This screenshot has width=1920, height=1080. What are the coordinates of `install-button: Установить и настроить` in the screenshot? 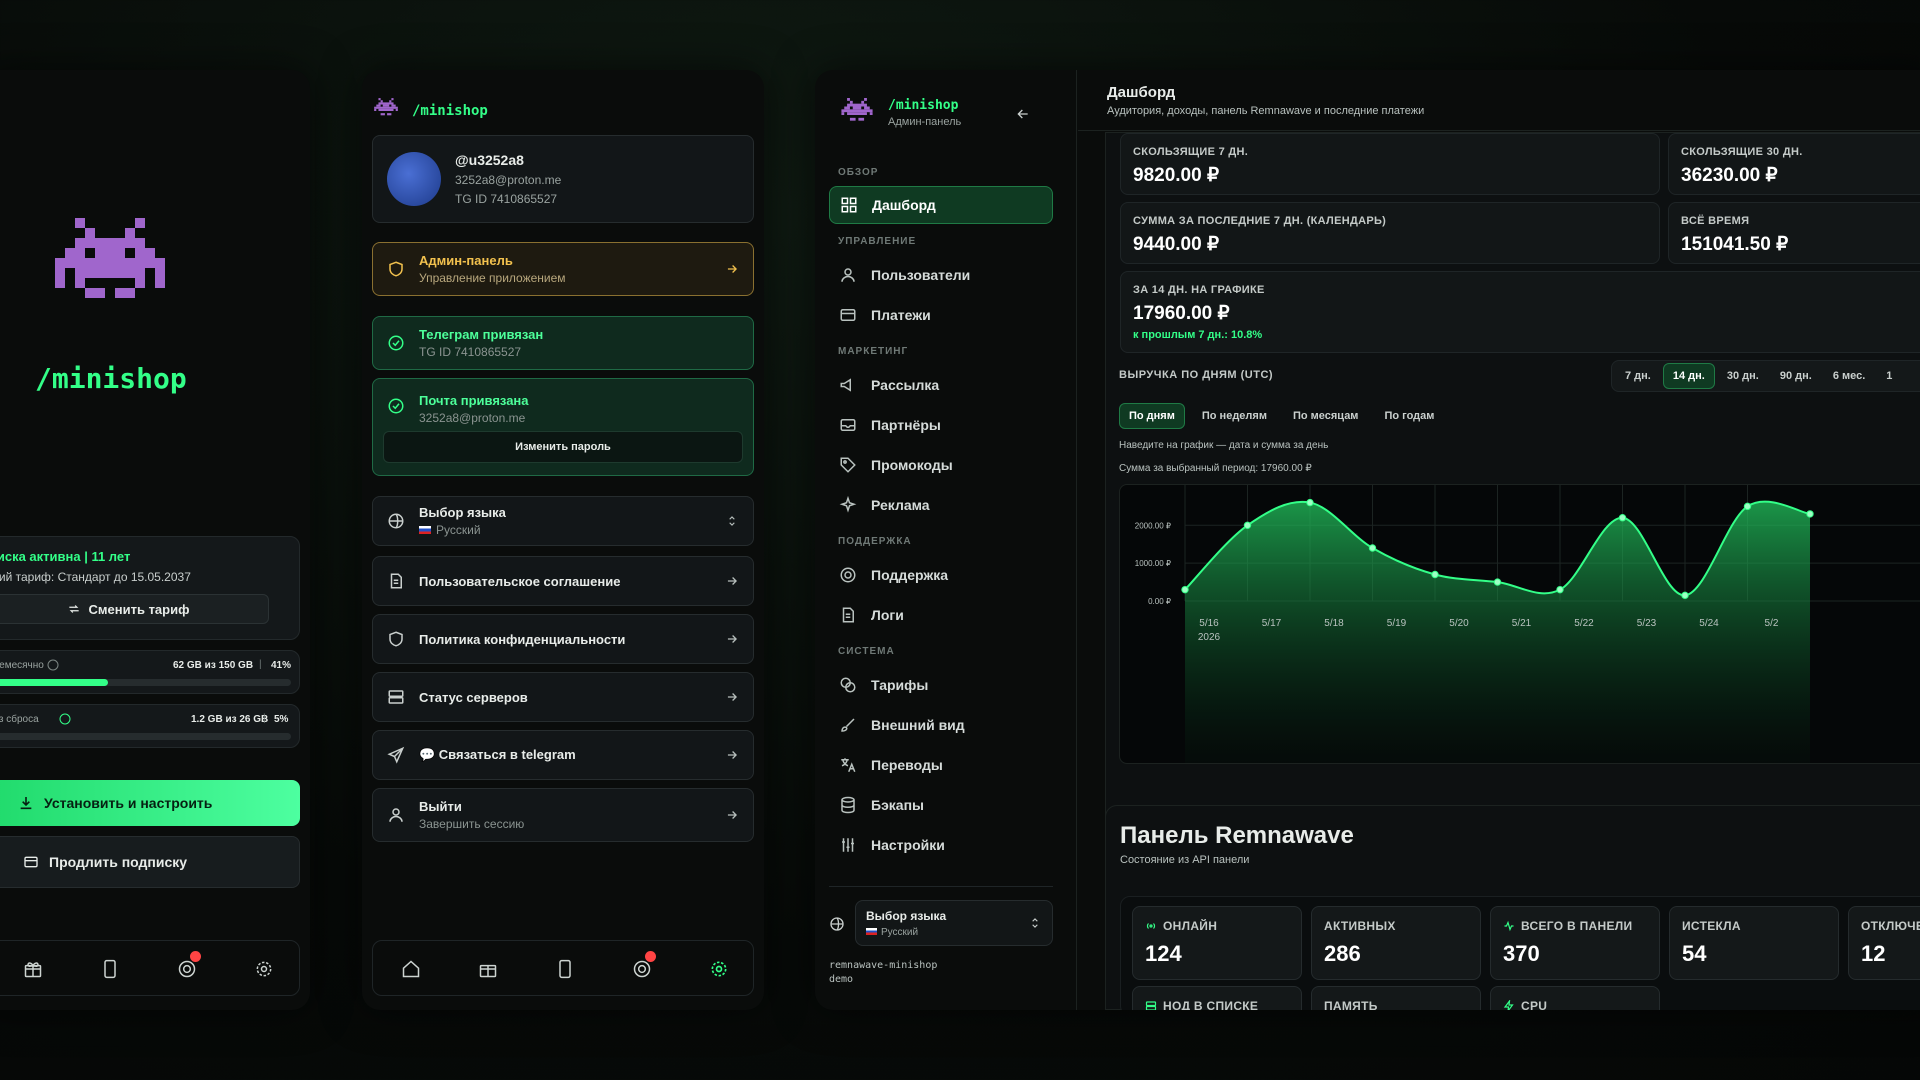 It's located at (150, 803).